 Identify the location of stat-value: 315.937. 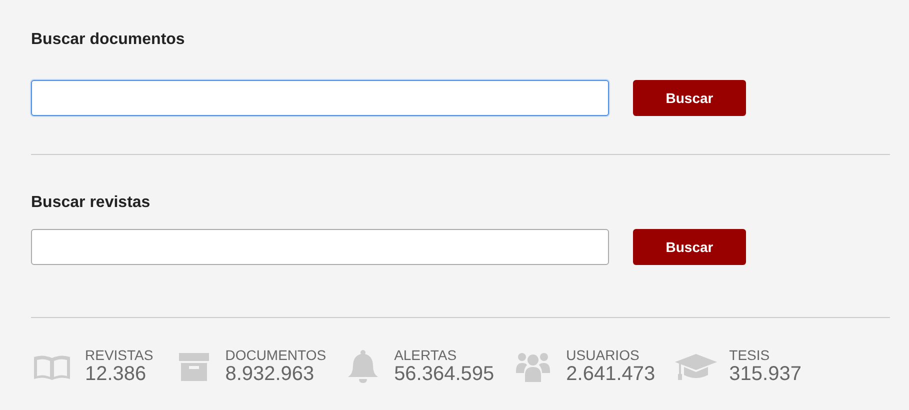
(765, 374).